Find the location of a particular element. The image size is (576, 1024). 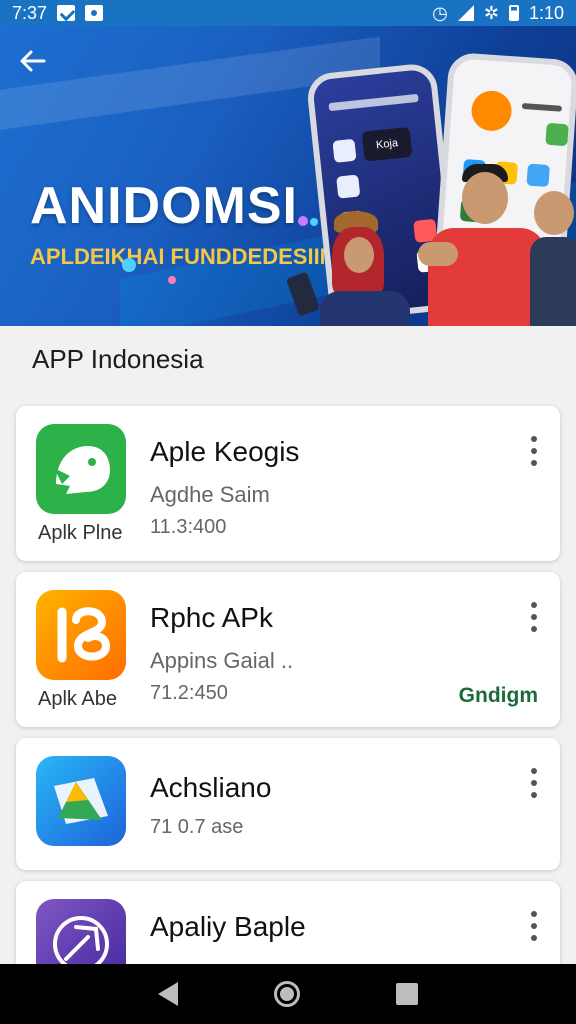

banner-person-woman is located at coordinates (367, 268).